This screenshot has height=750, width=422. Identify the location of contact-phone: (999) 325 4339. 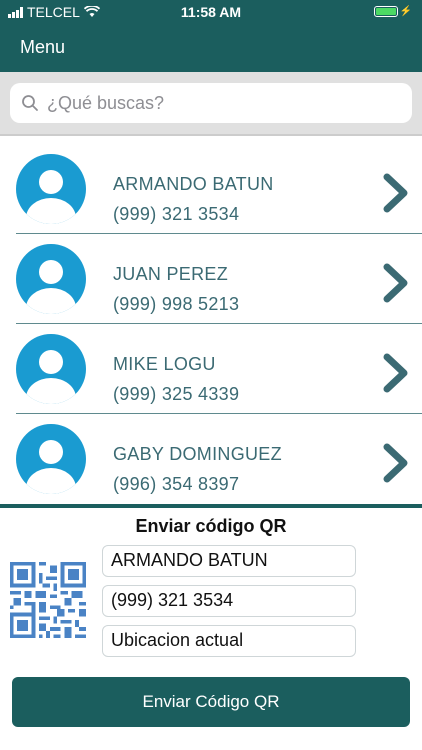
(176, 394).